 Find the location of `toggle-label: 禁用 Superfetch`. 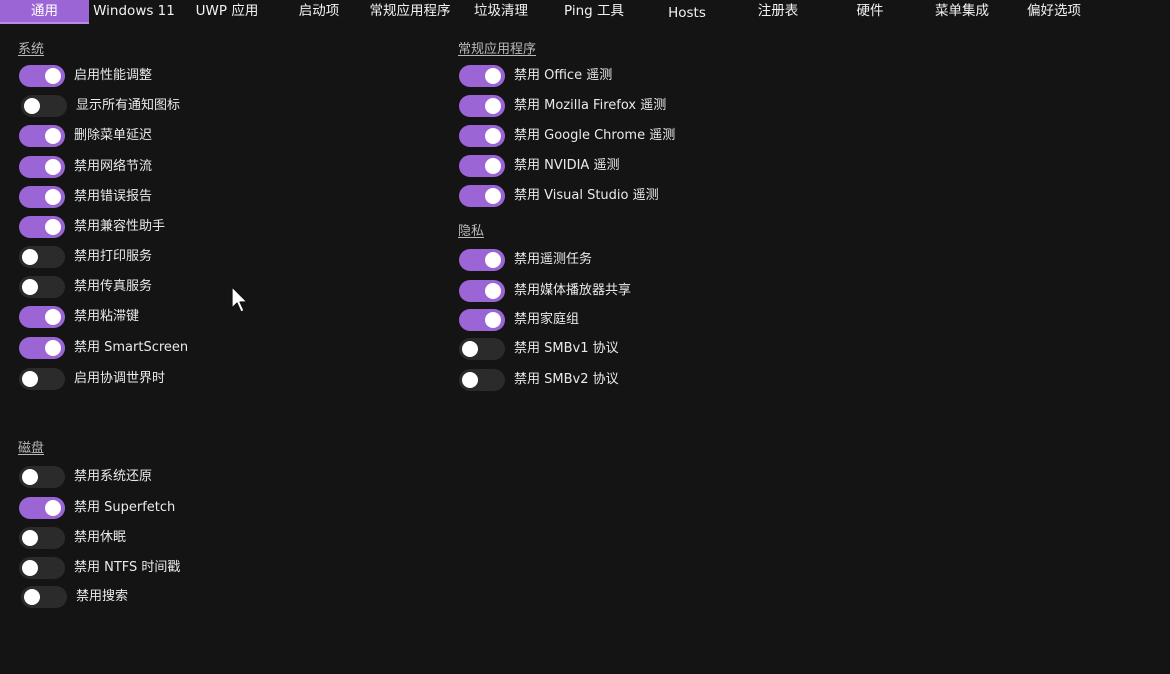

toggle-label: 禁用 Superfetch is located at coordinates (125, 507).